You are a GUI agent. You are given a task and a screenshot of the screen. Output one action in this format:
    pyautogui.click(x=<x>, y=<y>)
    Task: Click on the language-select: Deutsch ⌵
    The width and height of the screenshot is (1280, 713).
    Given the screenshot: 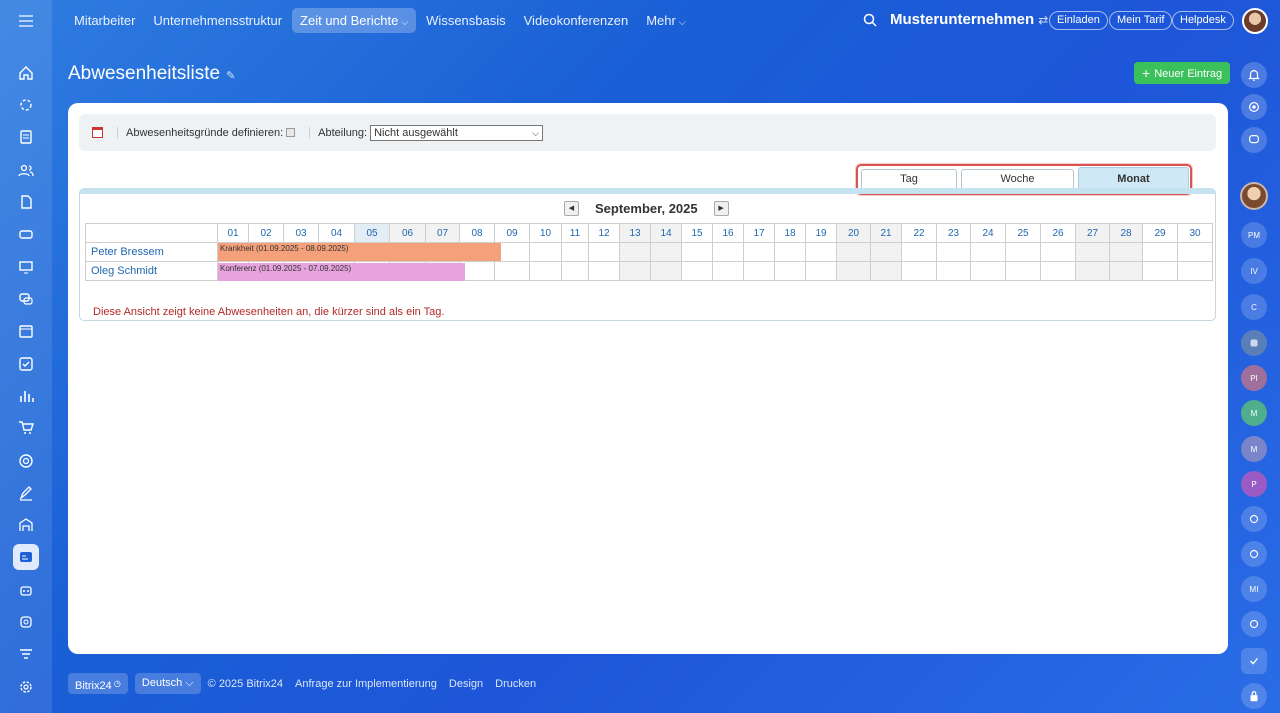 What is the action you would take?
    pyautogui.click(x=167, y=683)
    